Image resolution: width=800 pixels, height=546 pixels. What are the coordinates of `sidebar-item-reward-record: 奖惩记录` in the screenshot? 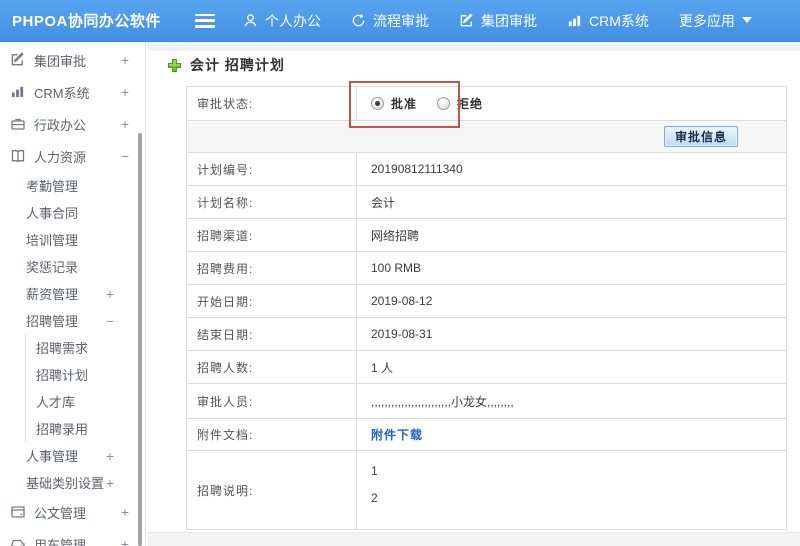 It's located at (72, 266).